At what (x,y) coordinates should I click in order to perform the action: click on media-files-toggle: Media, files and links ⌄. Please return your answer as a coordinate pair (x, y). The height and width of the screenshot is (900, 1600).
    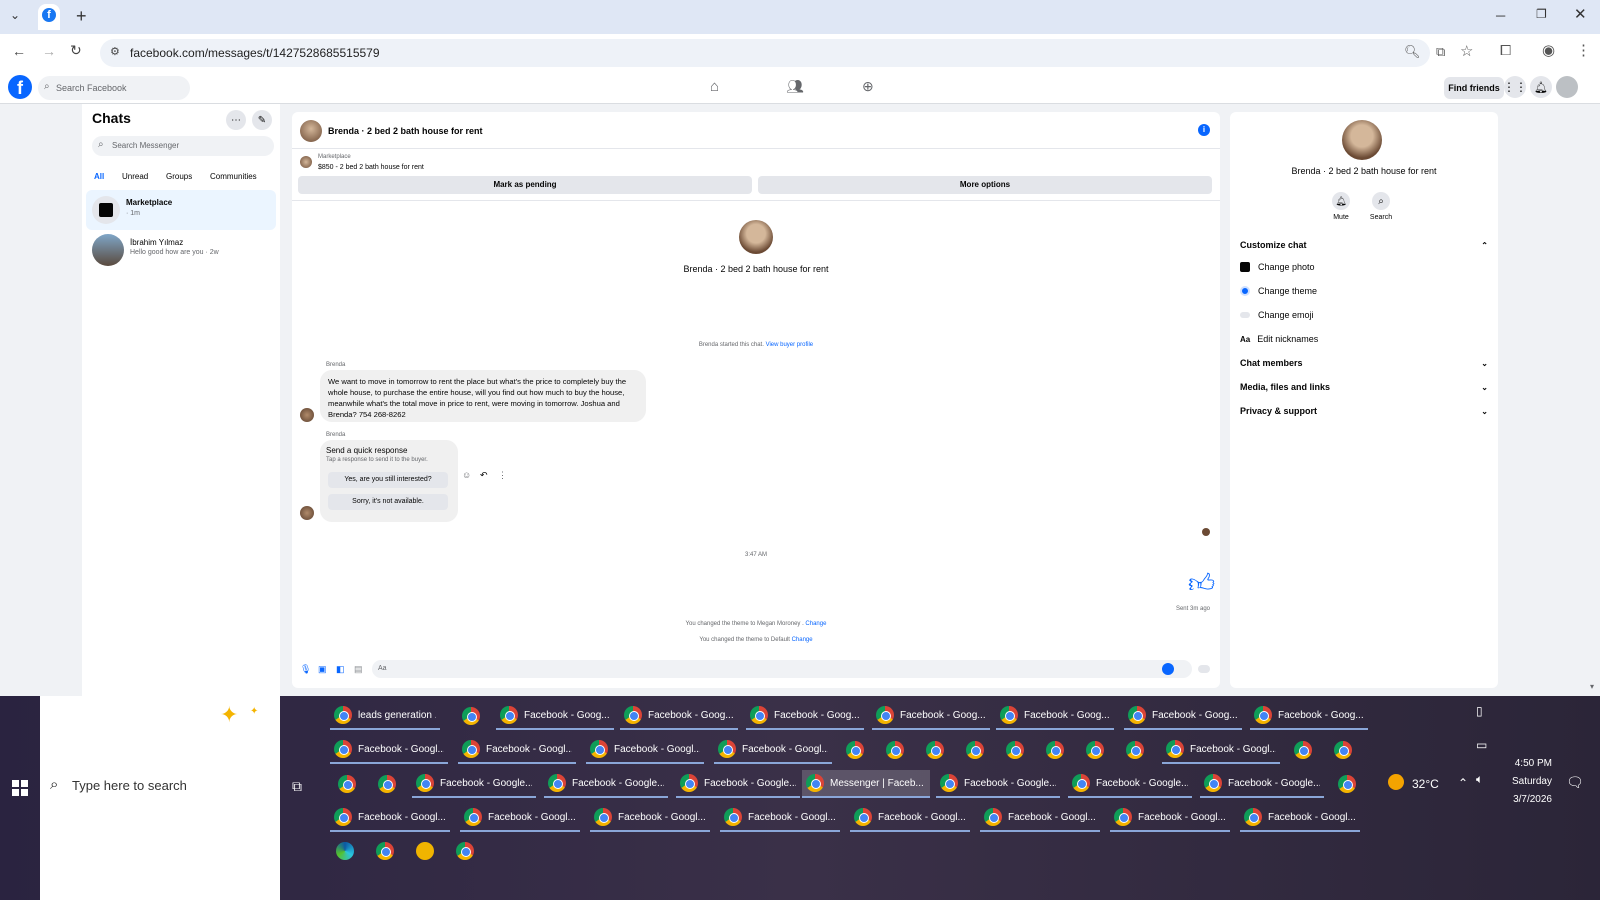
    Looking at the image, I should click on (1364, 387).